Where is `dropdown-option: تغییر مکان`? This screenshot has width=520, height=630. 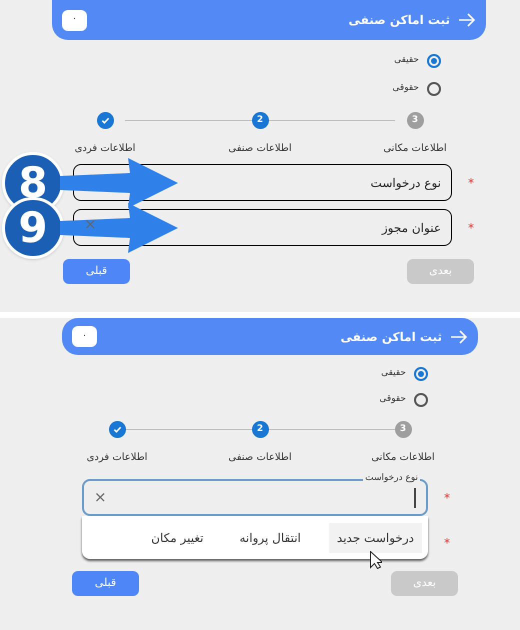
dropdown-option: تغییر مکان is located at coordinates (177, 537).